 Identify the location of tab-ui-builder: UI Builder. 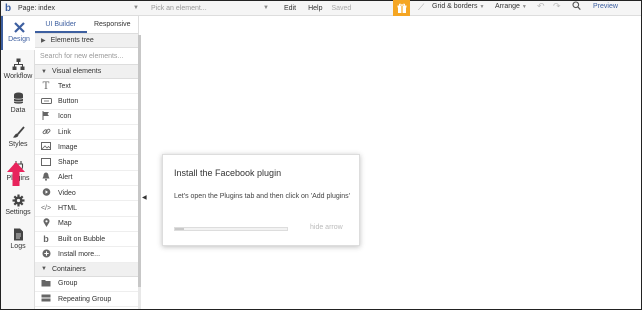
(61, 24).